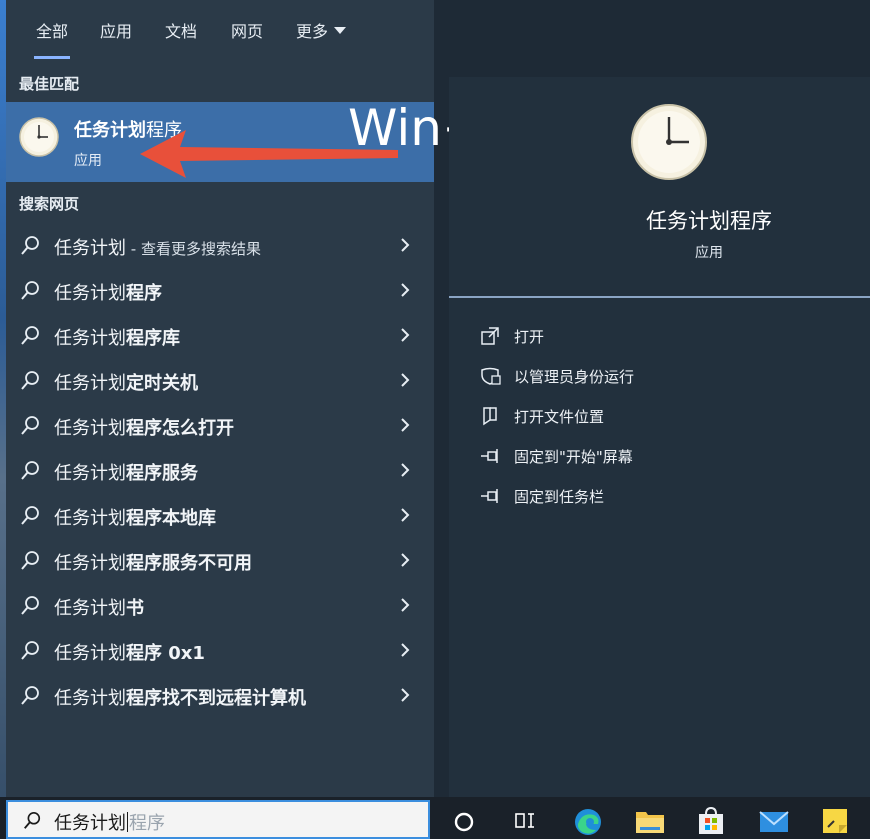 The image size is (870, 839). I want to click on item-highlight: 定时关机, so click(162, 383).